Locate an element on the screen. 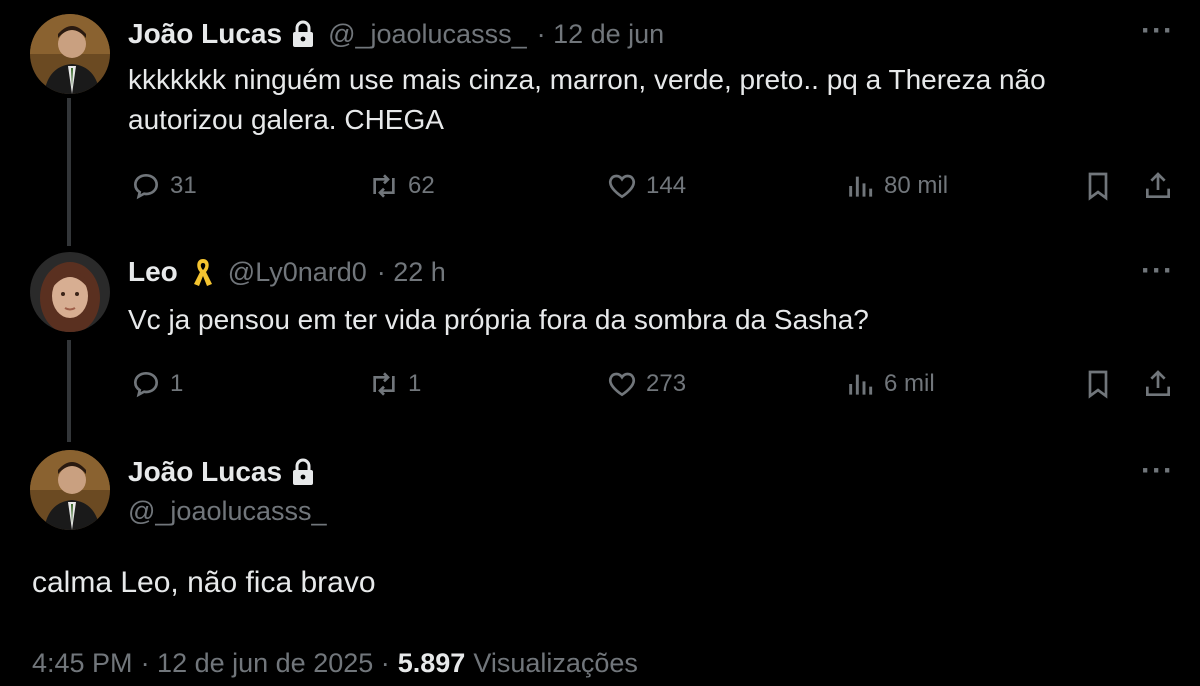  tweet2-handle: @Ly0nard0 is located at coordinates (297, 272).